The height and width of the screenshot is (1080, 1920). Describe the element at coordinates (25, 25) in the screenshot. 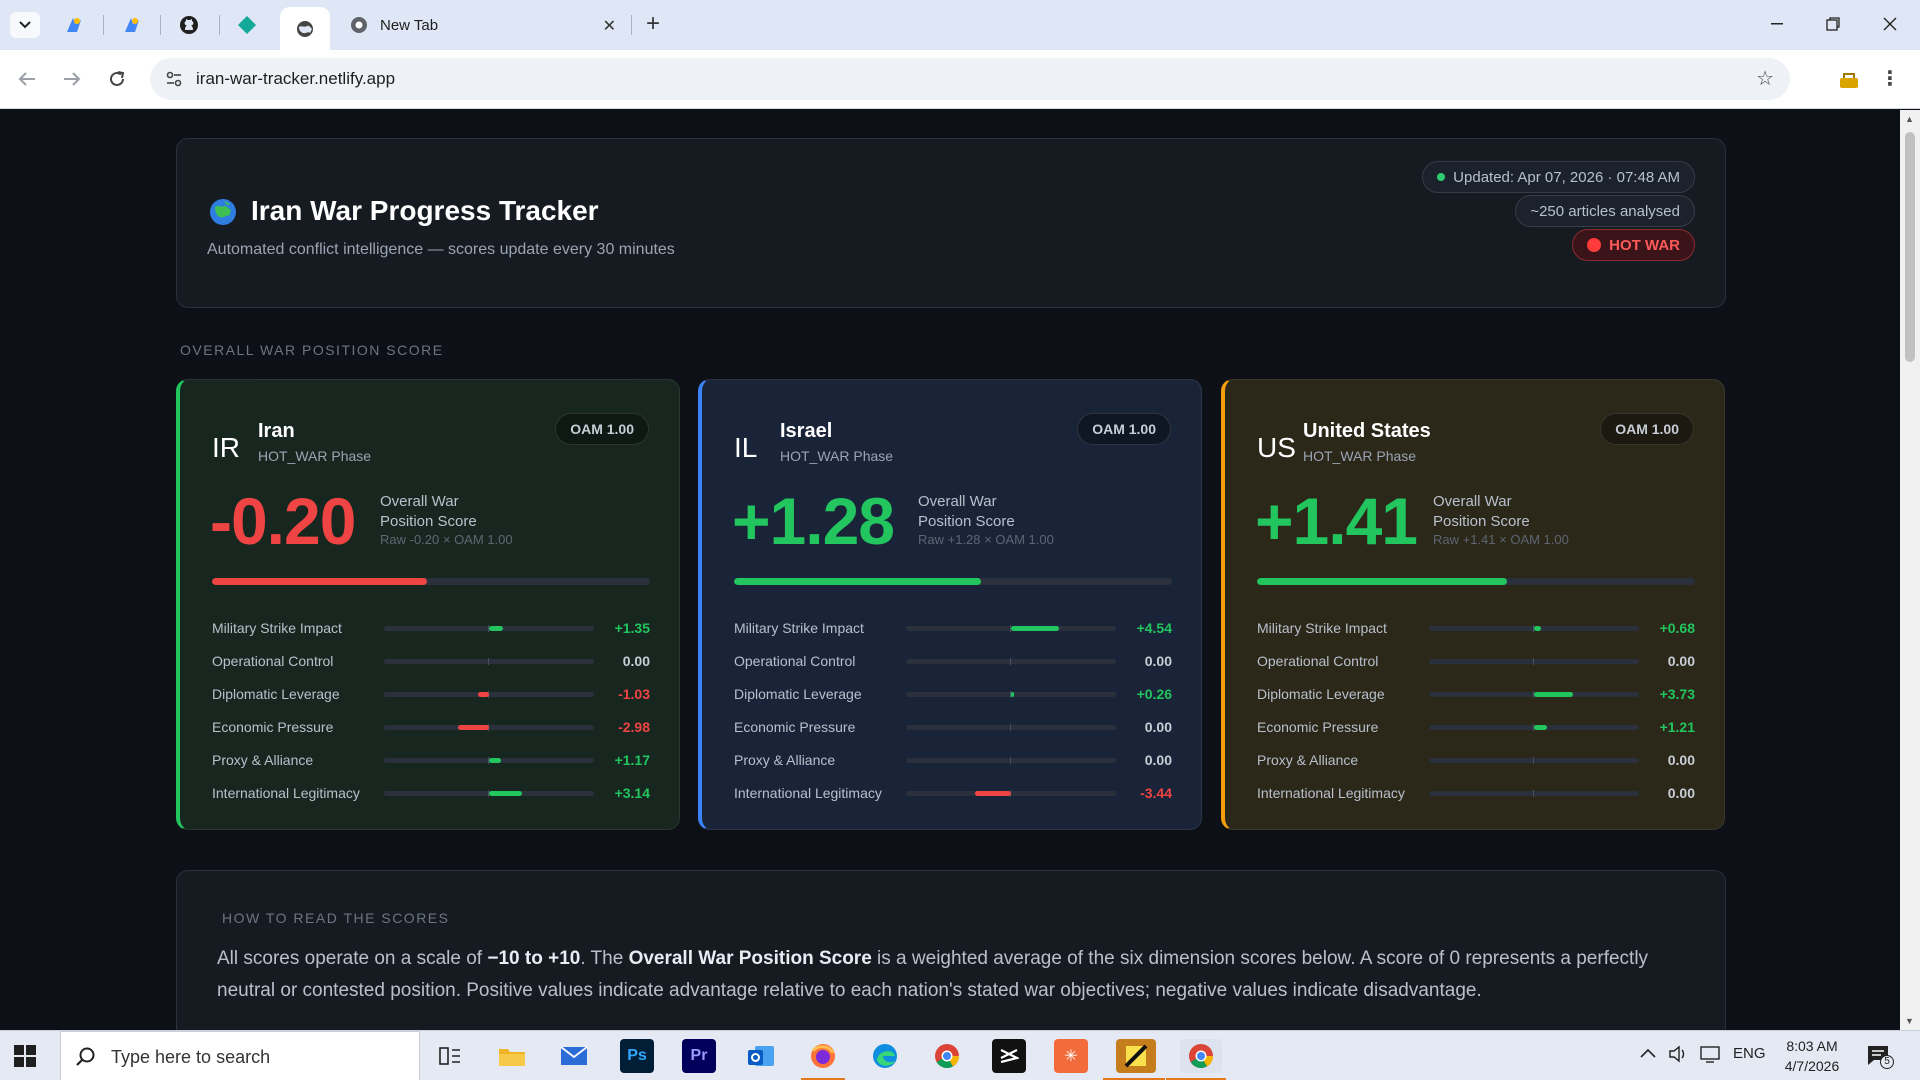

I see `tab-search-button` at that location.